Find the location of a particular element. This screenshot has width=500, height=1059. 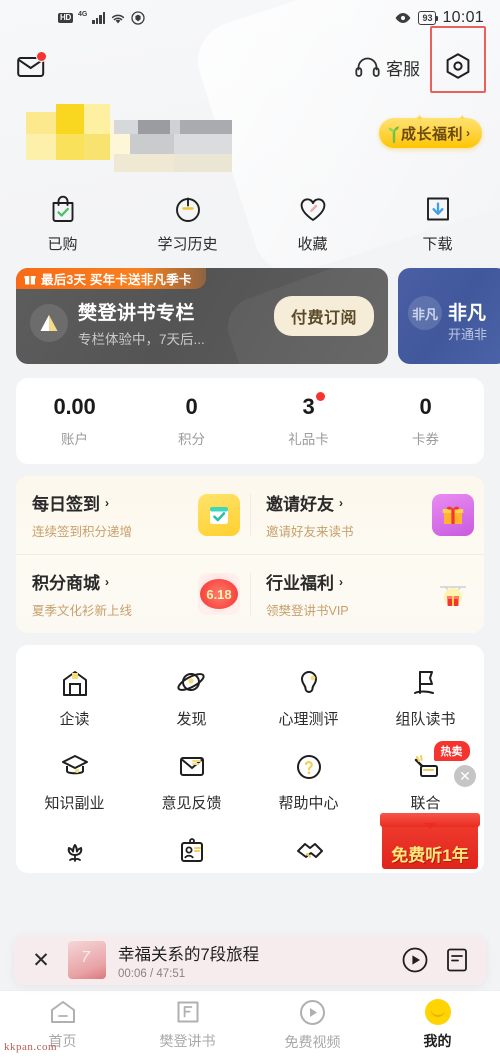

service-feedback: 意见反馈 is located at coordinates (191, 785).